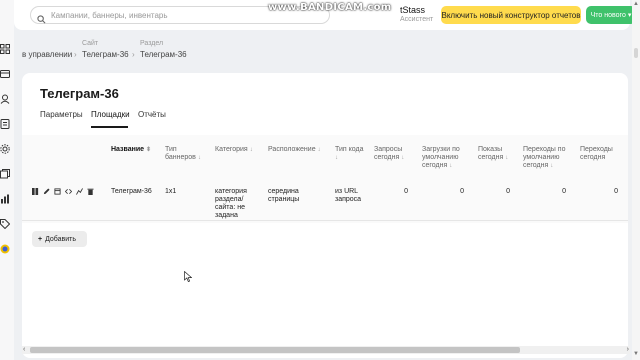 This screenshot has height=360, width=640. Describe the element at coordinates (498, 154) in the screenshot. I see `column-header-impressions-today: Показы сегодня ↓` at that location.